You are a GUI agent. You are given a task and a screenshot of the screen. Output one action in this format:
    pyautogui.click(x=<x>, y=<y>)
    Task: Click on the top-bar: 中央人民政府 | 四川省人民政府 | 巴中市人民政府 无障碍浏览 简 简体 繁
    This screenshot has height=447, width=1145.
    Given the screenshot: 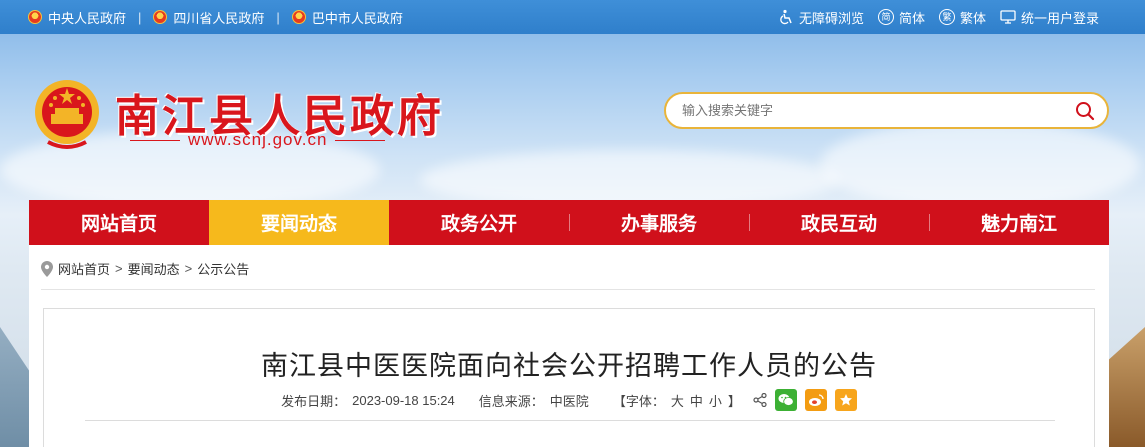 What is the action you would take?
    pyautogui.click(x=572, y=17)
    